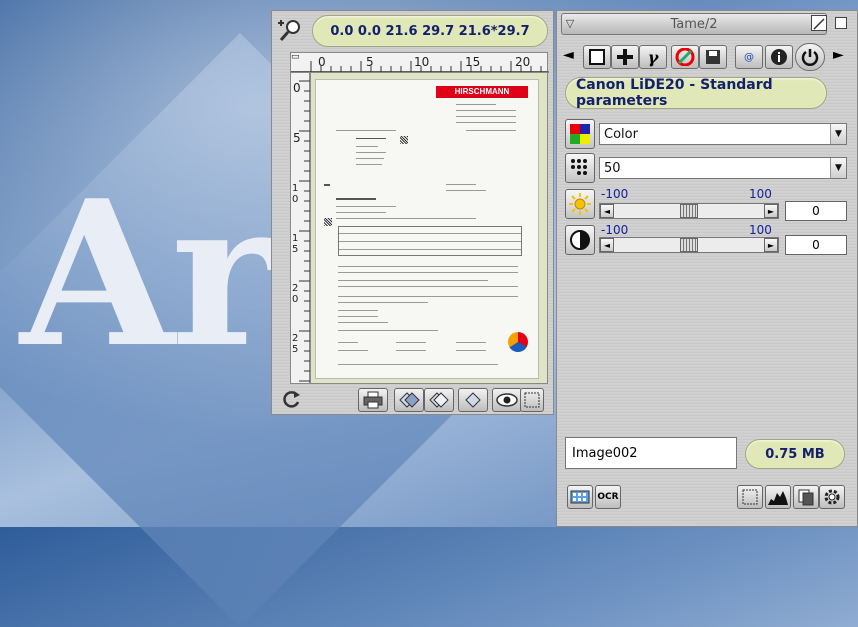 This screenshot has height=627, width=858. I want to click on thumbnails-button, so click(580, 497).